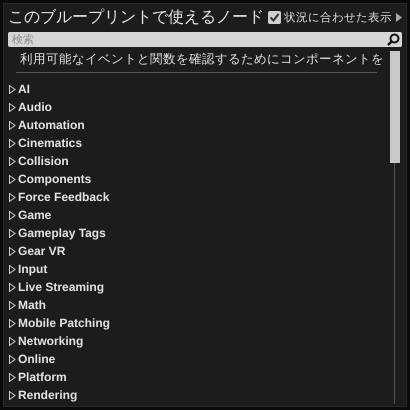 The image size is (410, 410). Describe the element at coordinates (196, 233) in the screenshot. I see `category-item: Gameplay Tags` at that location.